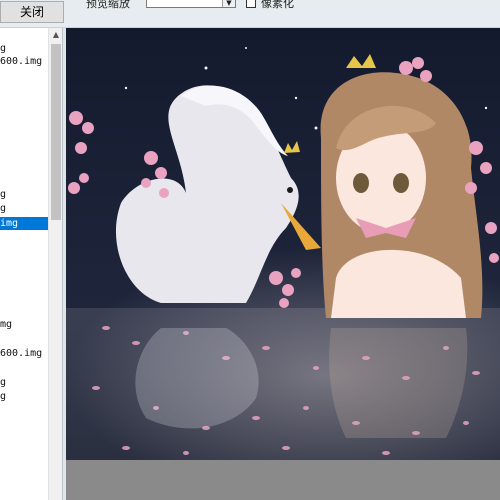 This screenshot has height=500, width=500. I want to click on list-item-selected: img, so click(24, 223).